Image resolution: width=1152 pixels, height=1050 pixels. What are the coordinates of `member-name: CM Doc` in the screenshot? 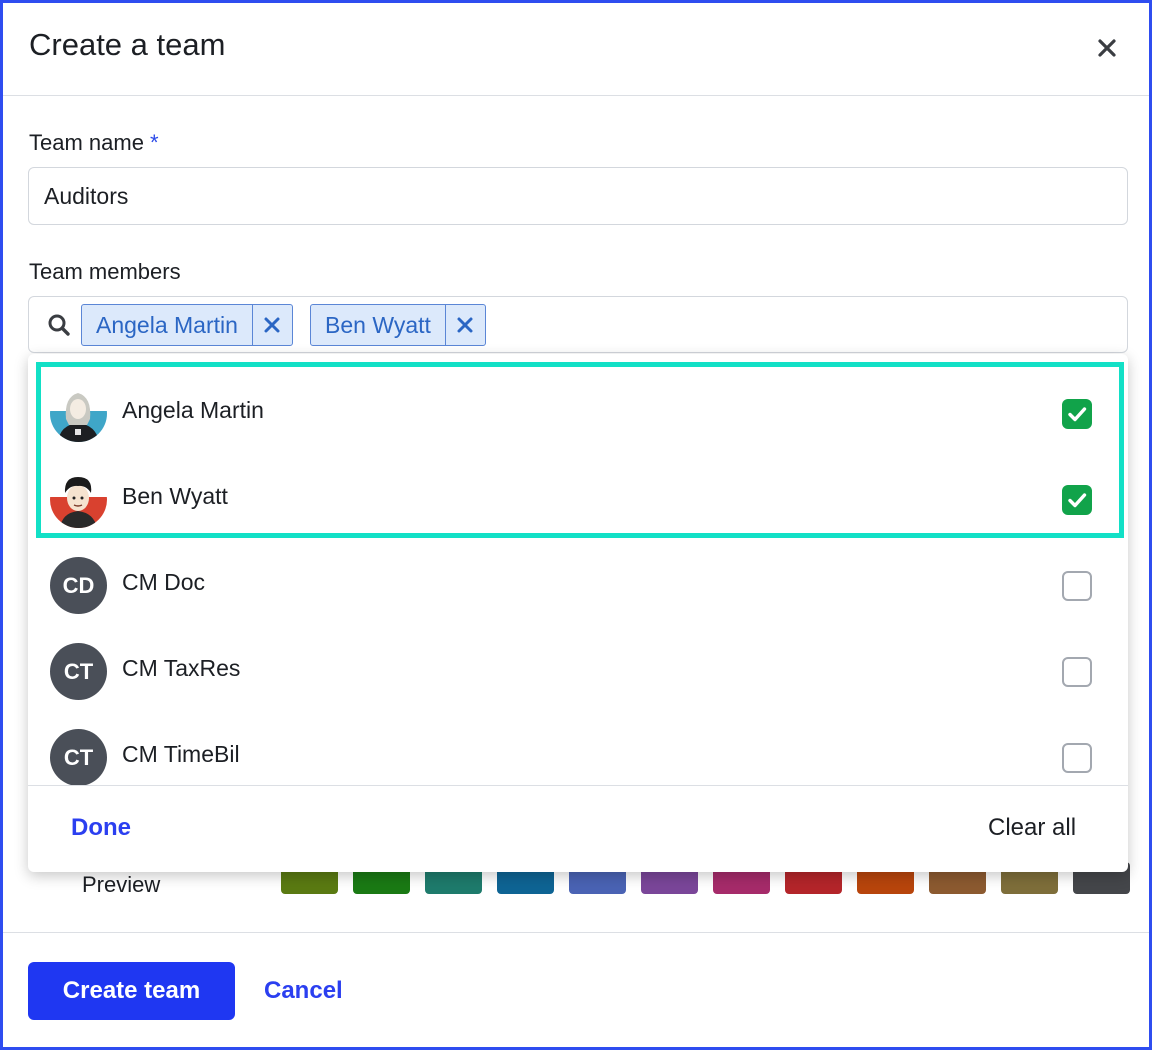 It's located at (164, 582).